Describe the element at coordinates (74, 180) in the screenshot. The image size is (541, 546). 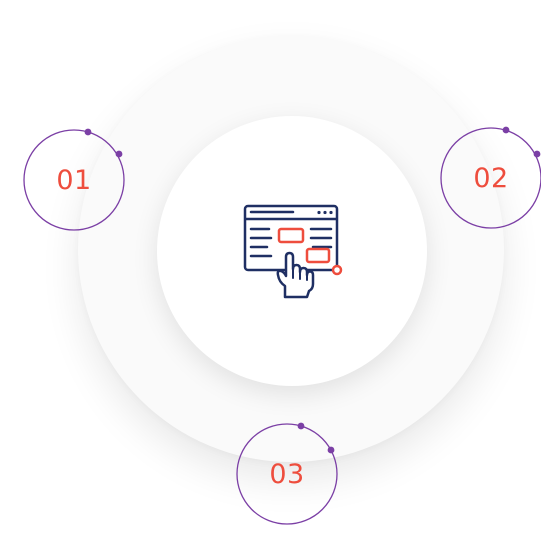
I see `step-01-number: 01` at that location.